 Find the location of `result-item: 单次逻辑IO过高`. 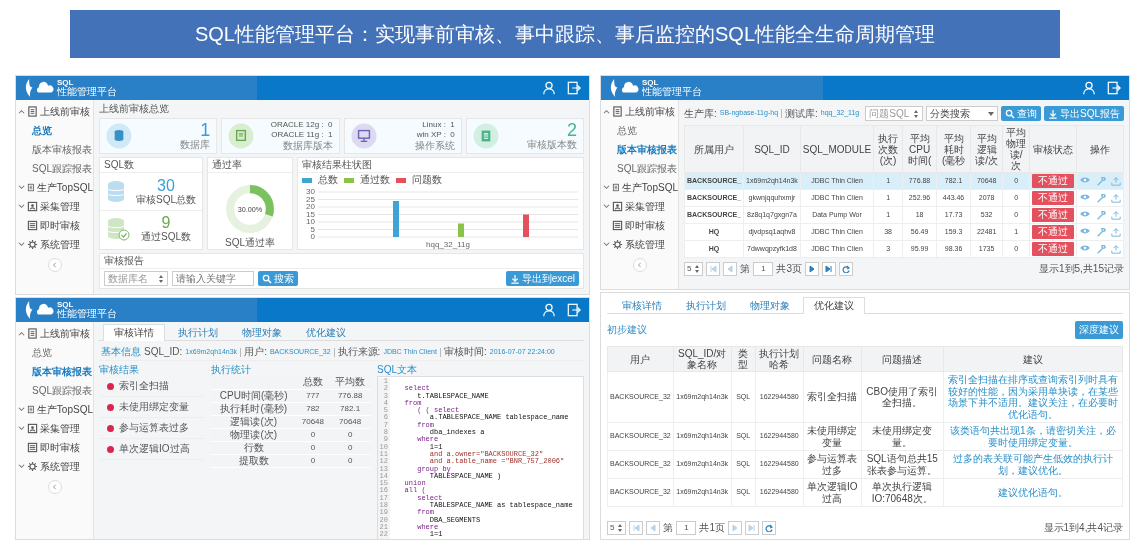

result-item: 单次逻辑IO过高 is located at coordinates (154, 449).